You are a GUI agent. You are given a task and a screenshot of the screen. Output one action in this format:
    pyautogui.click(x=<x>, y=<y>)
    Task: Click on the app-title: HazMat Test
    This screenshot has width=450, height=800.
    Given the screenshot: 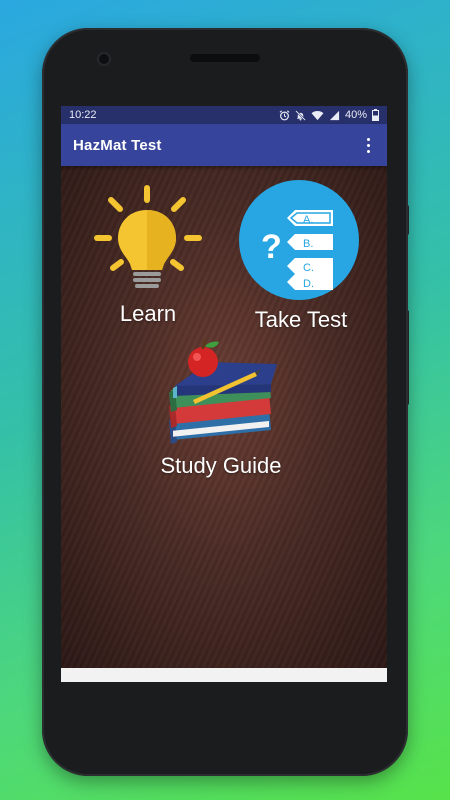 What is the action you would take?
    pyautogui.click(x=117, y=145)
    